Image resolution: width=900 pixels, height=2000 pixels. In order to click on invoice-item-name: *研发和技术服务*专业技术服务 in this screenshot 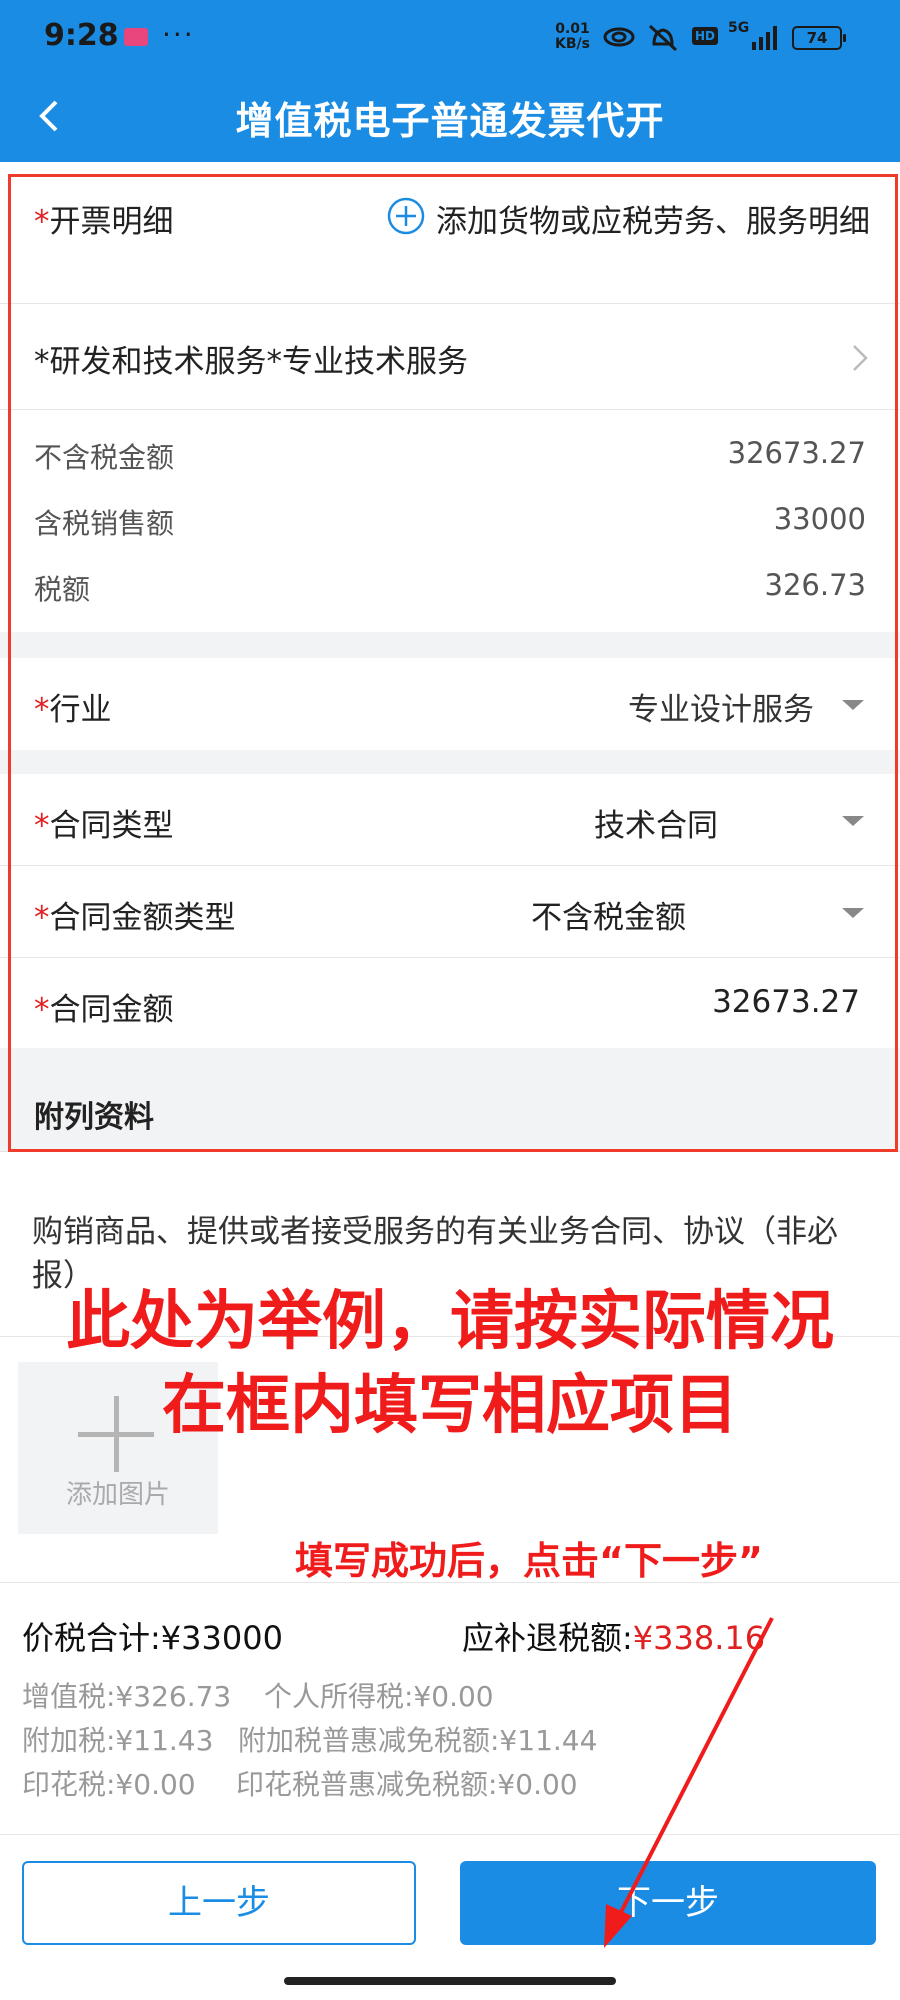, I will do `click(251, 362)`.